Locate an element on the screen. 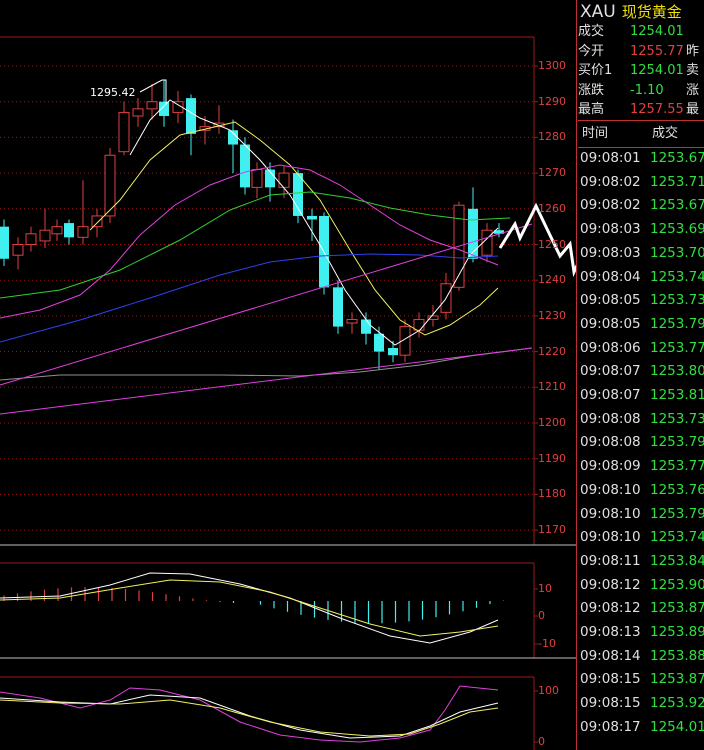 The image size is (704, 750). tick-price: 1254.01 is located at coordinates (677, 726).